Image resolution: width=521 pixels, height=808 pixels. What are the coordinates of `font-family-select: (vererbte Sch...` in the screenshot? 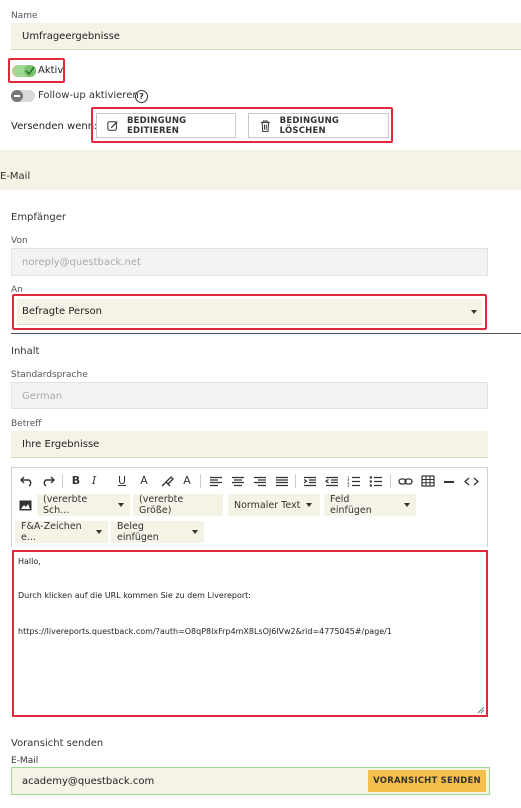 It's located at (83, 505).